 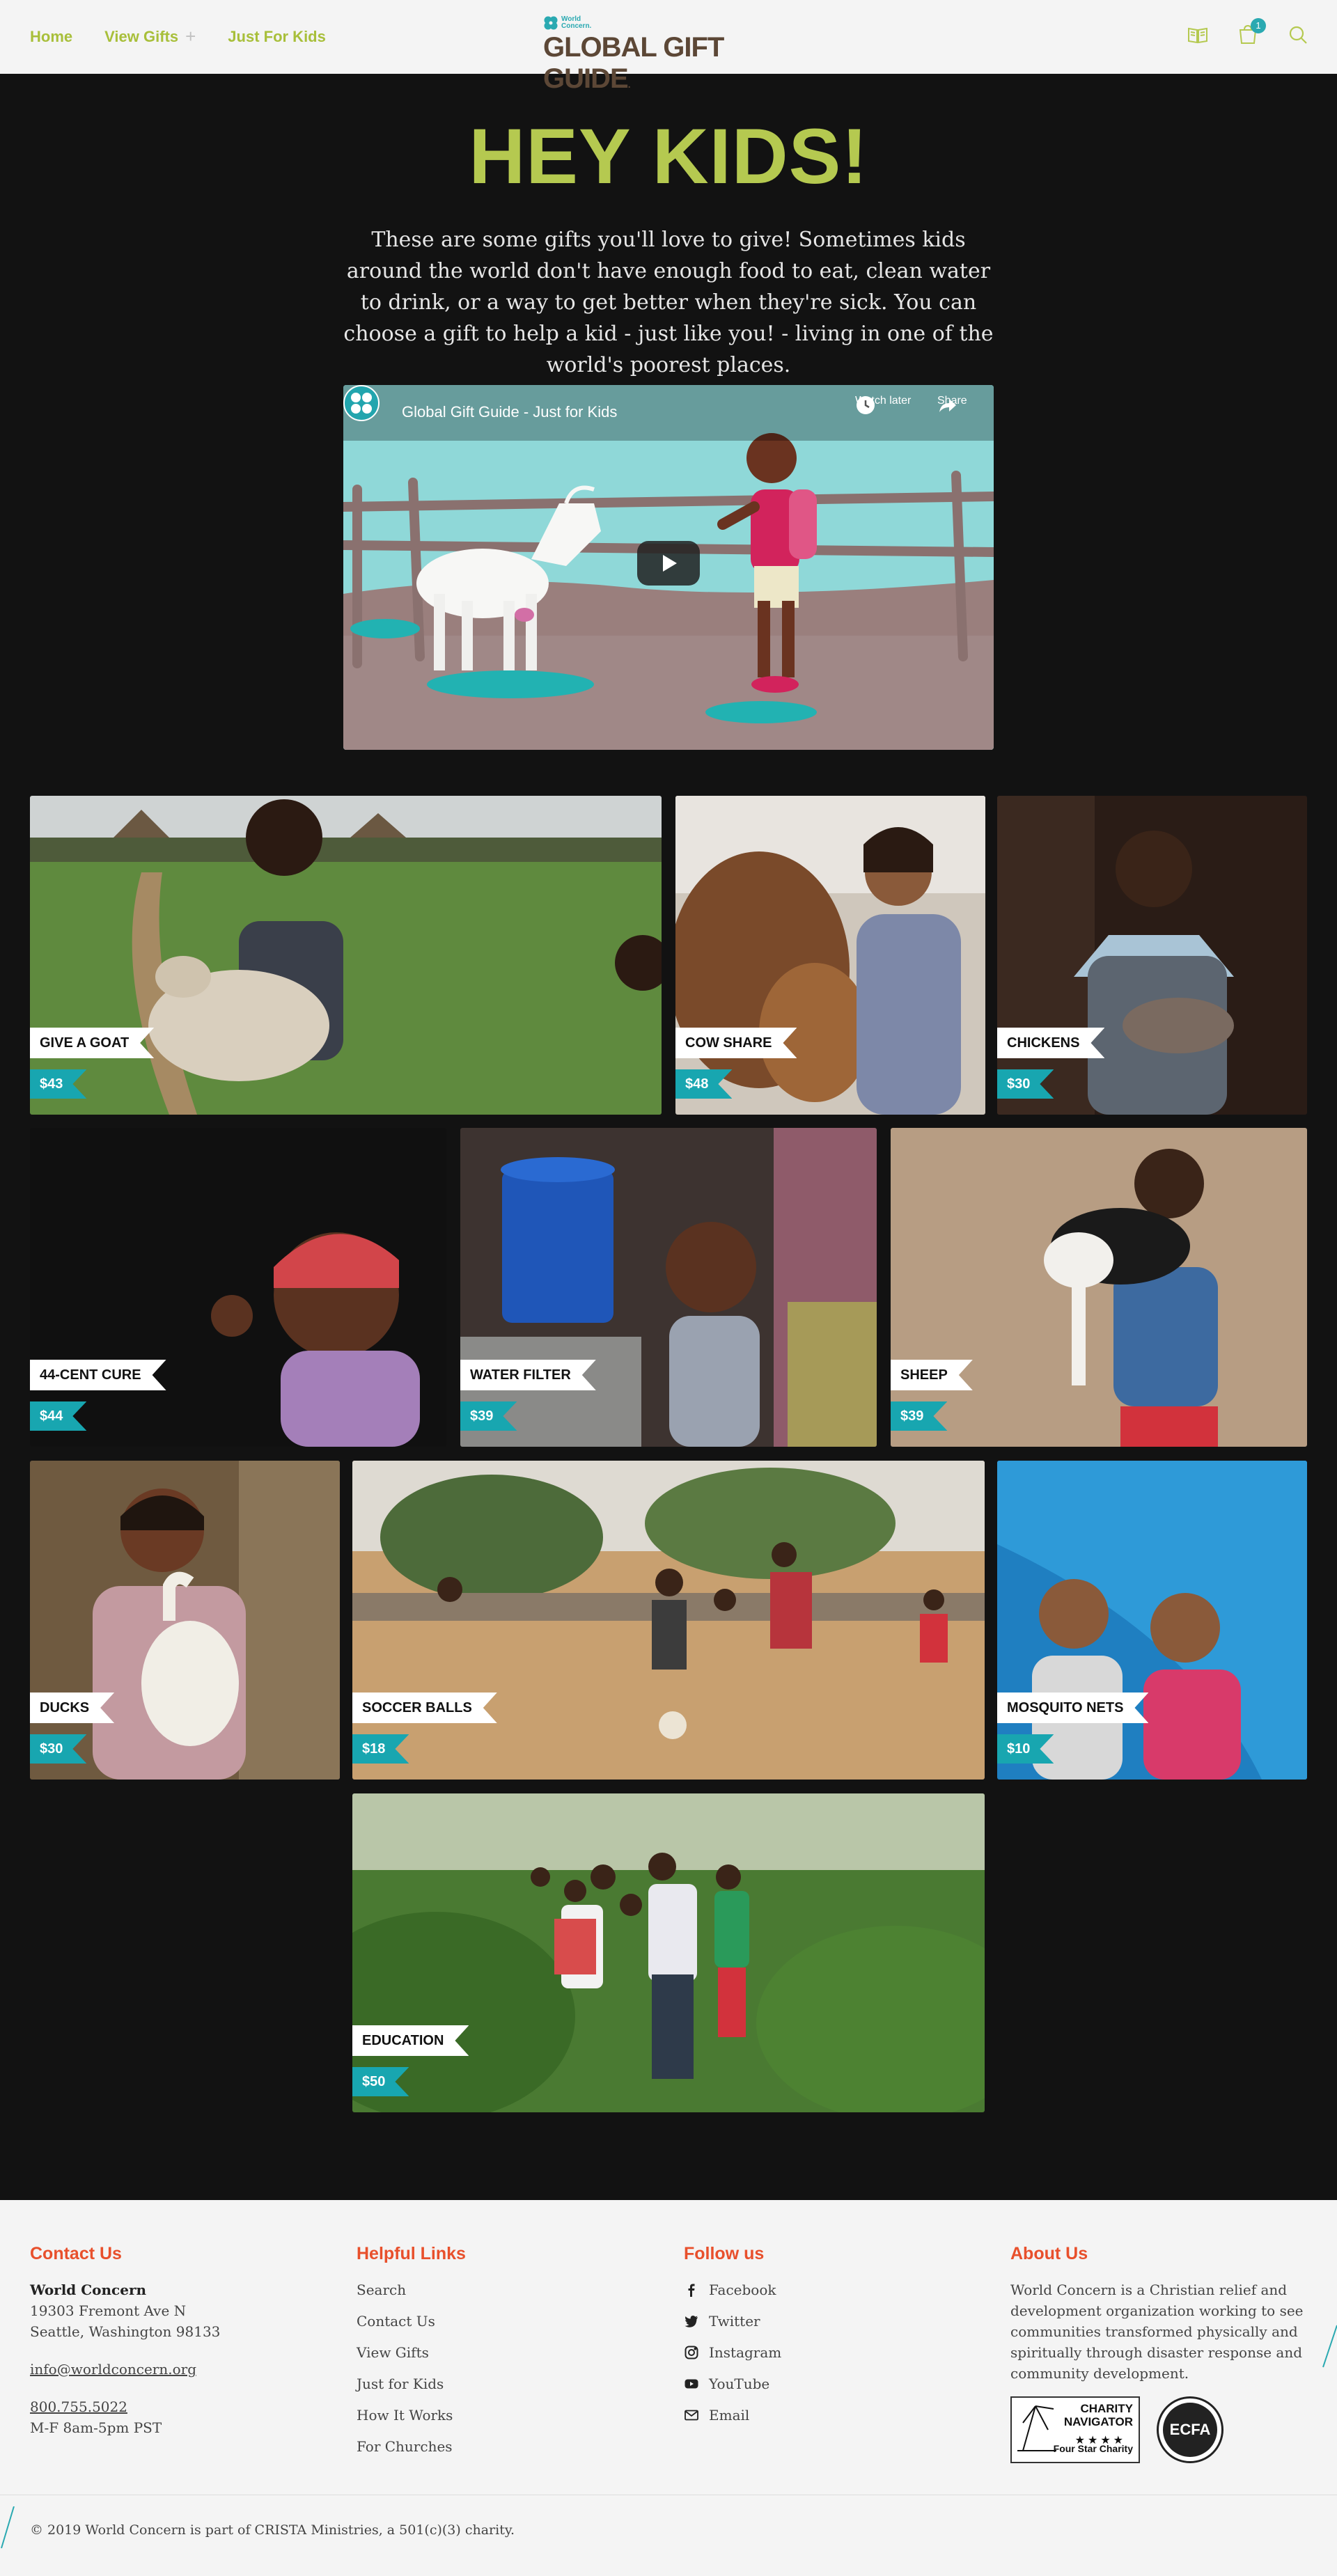 I want to click on ducks-photo, so click(x=185, y=1620).